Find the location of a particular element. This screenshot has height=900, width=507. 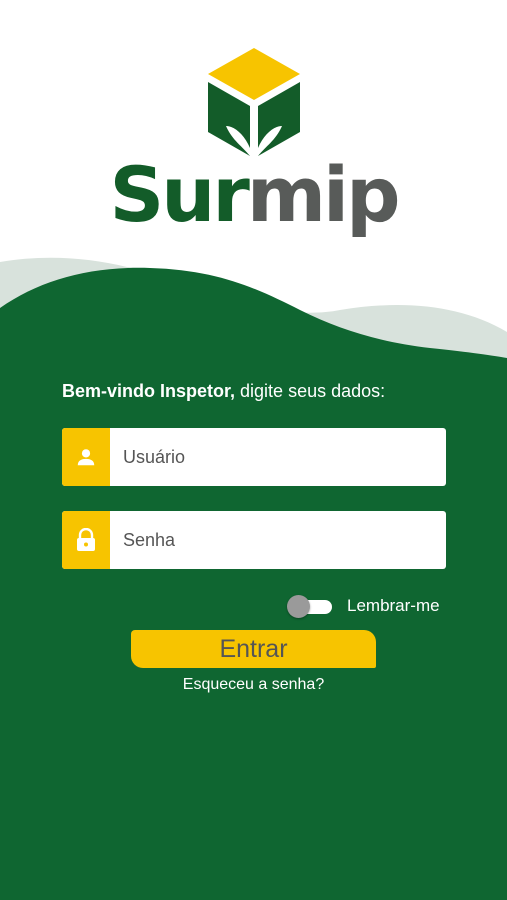

lock-icon is located at coordinates (86, 539).